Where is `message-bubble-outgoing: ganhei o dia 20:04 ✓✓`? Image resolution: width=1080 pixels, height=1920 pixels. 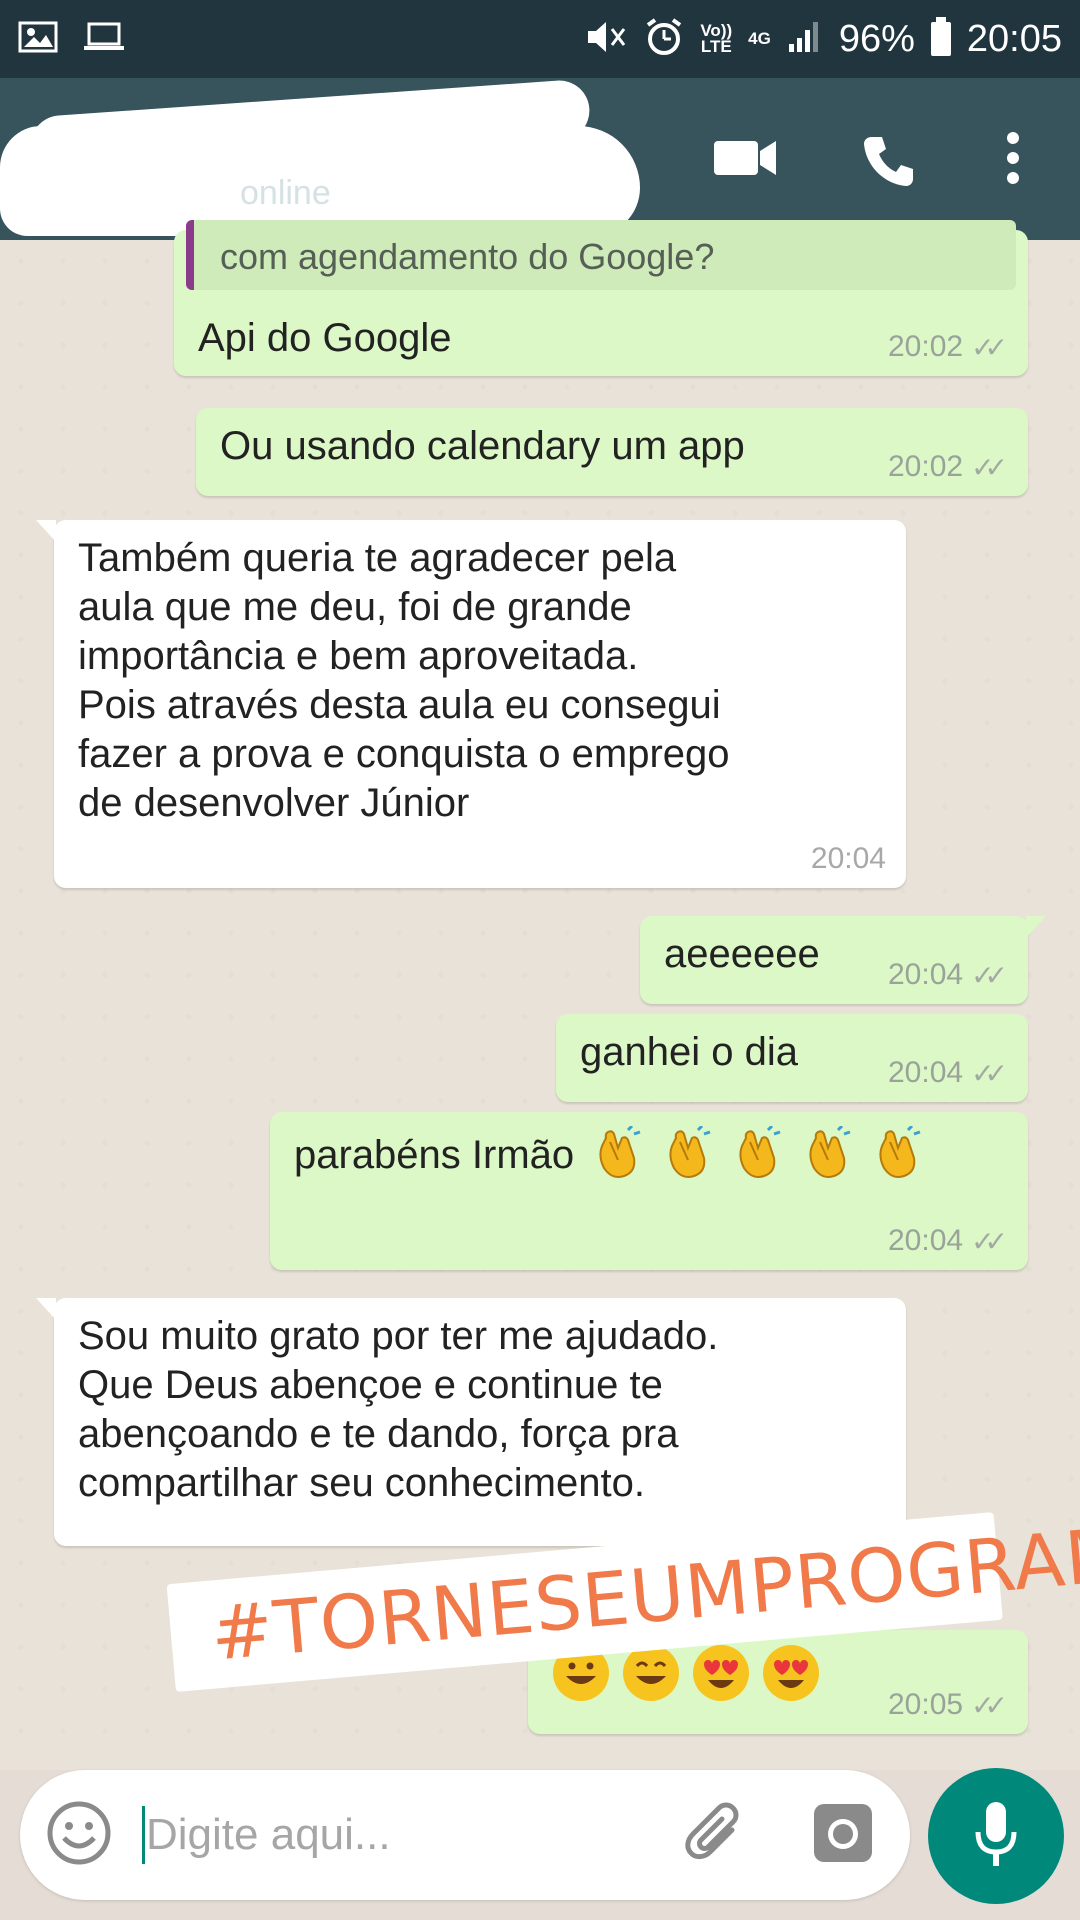 message-bubble-outgoing: ganhei o dia 20:04 ✓✓ is located at coordinates (792, 1058).